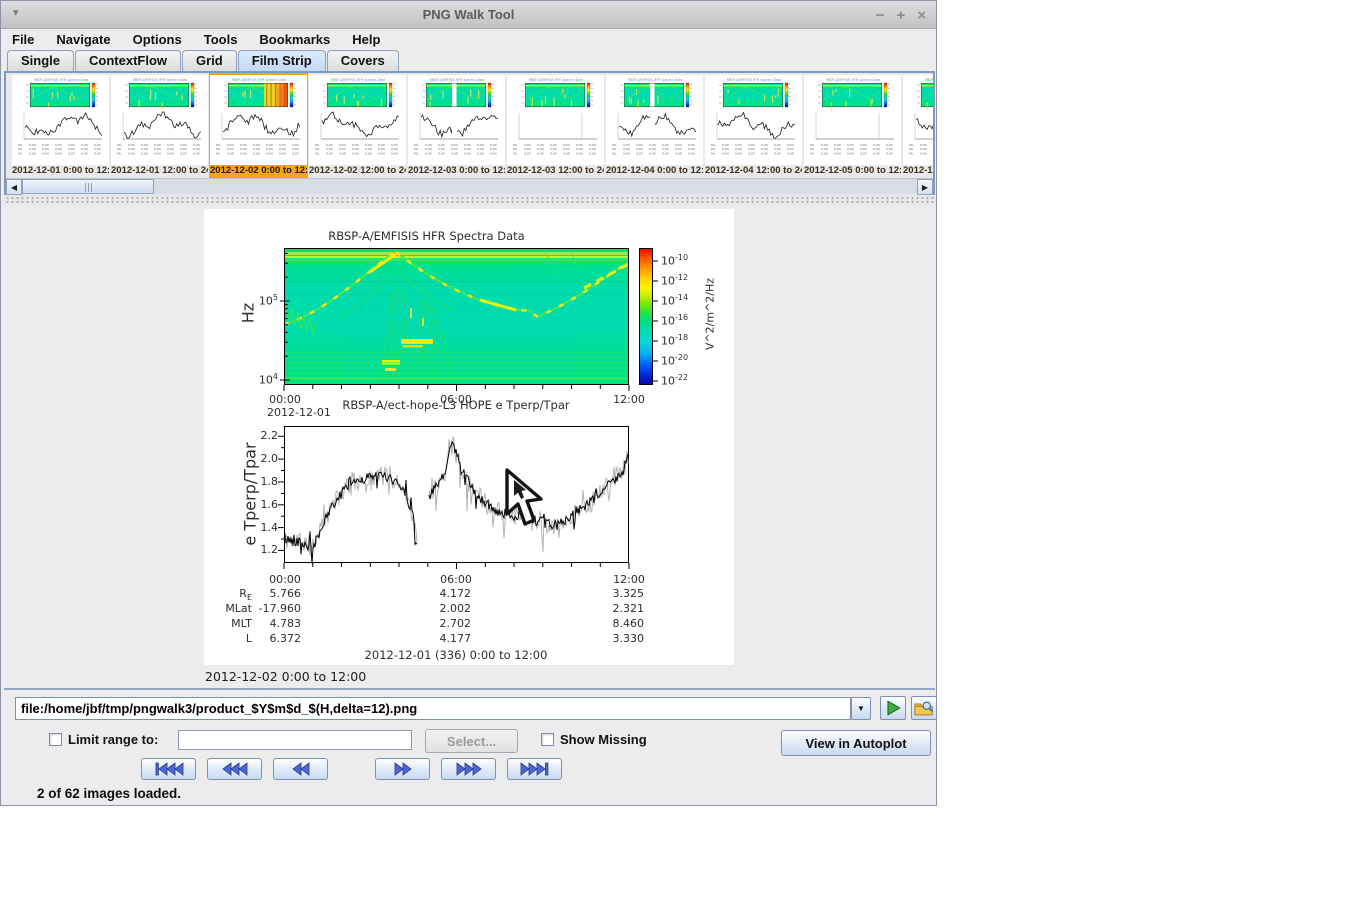  What do you see at coordinates (880, 15) in the screenshot?
I see `minimize-icon: −` at bounding box center [880, 15].